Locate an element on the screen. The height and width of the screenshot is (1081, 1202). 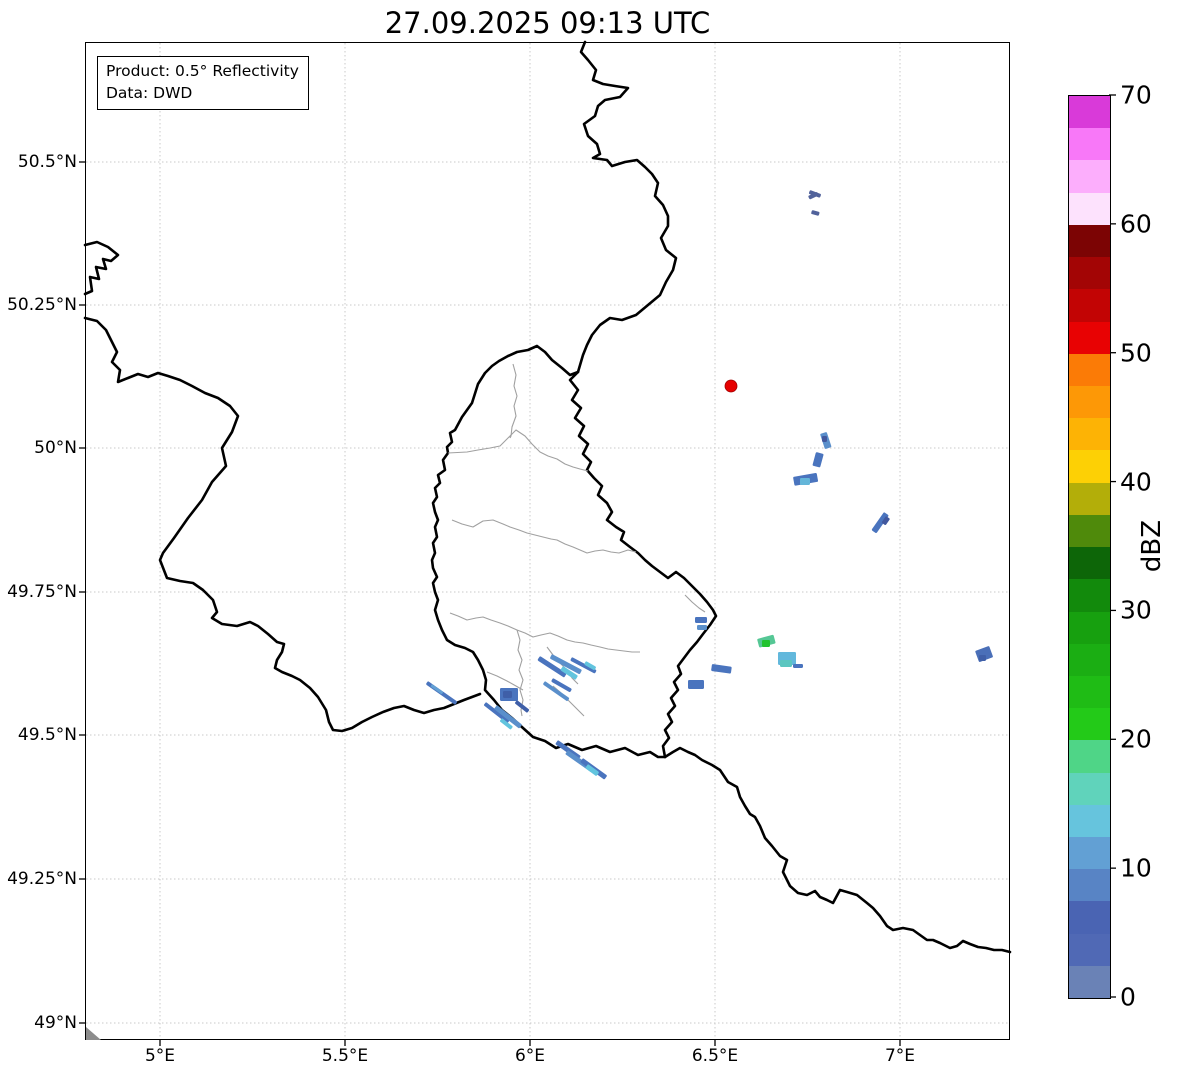
y-tick-label: 50.25°N is located at coordinates (42, 305).